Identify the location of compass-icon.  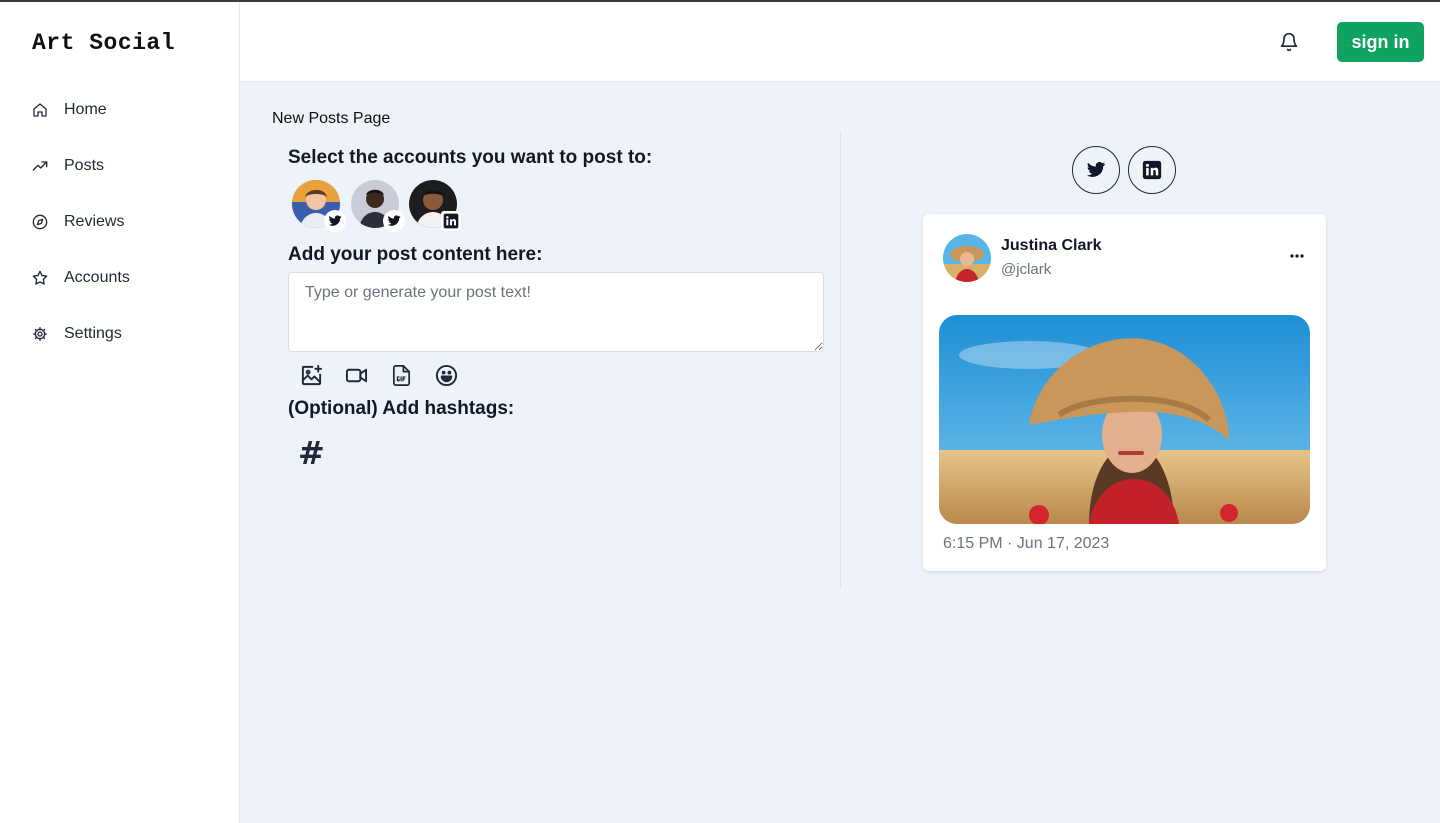
(40, 222).